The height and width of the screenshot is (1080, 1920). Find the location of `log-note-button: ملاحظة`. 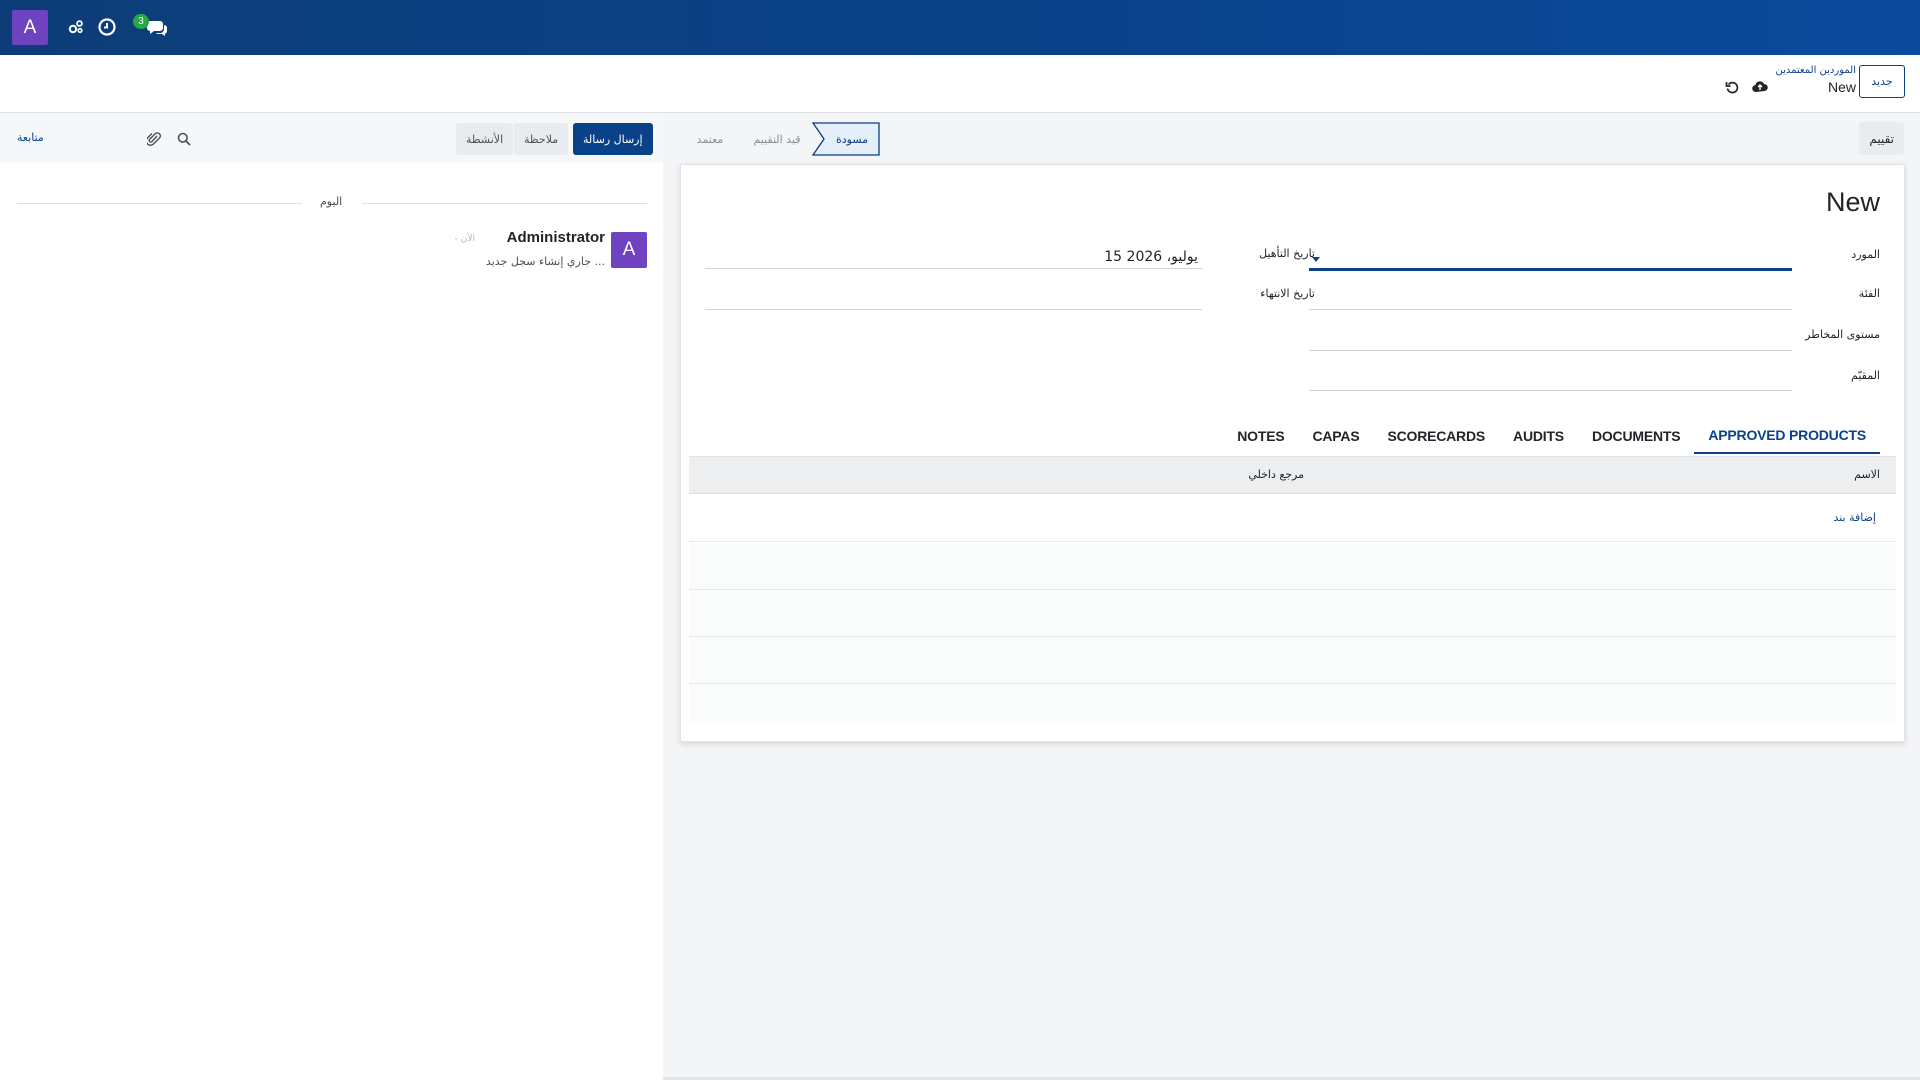

log-note-button: ملاحظة is located at coordinates (541, 139).